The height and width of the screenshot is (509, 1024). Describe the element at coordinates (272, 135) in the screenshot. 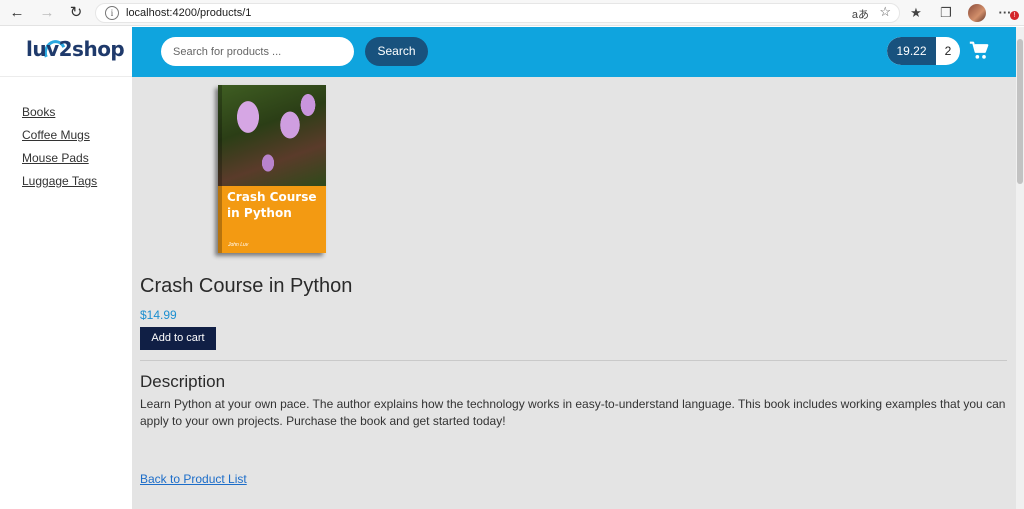

I see `cover-photo` at that location.